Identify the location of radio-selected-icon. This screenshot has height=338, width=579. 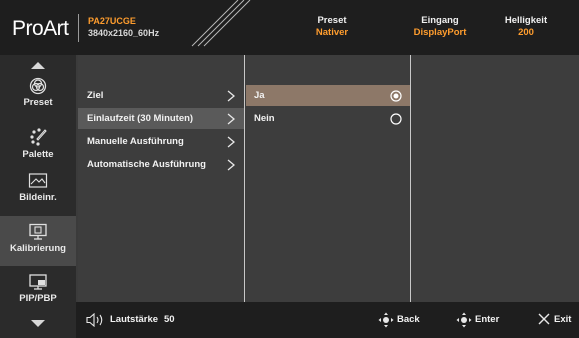
(396, 96).